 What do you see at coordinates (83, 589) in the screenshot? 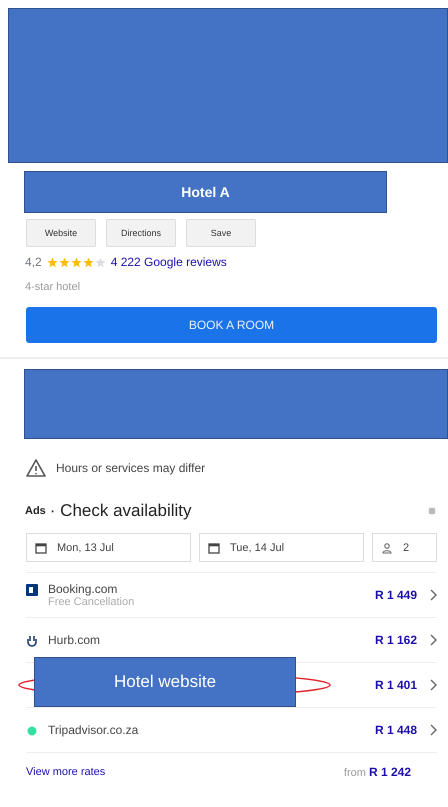
I see `provider-name: Booking.com` at bounding box center [83, 589].